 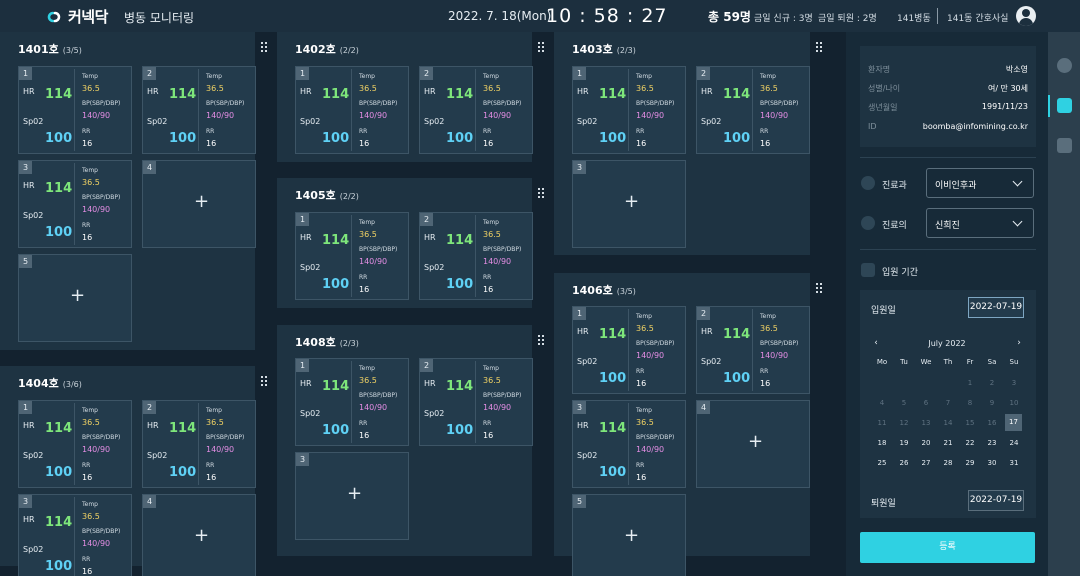 I want to click on calendar-day: 8, so click(x=970, y=403).